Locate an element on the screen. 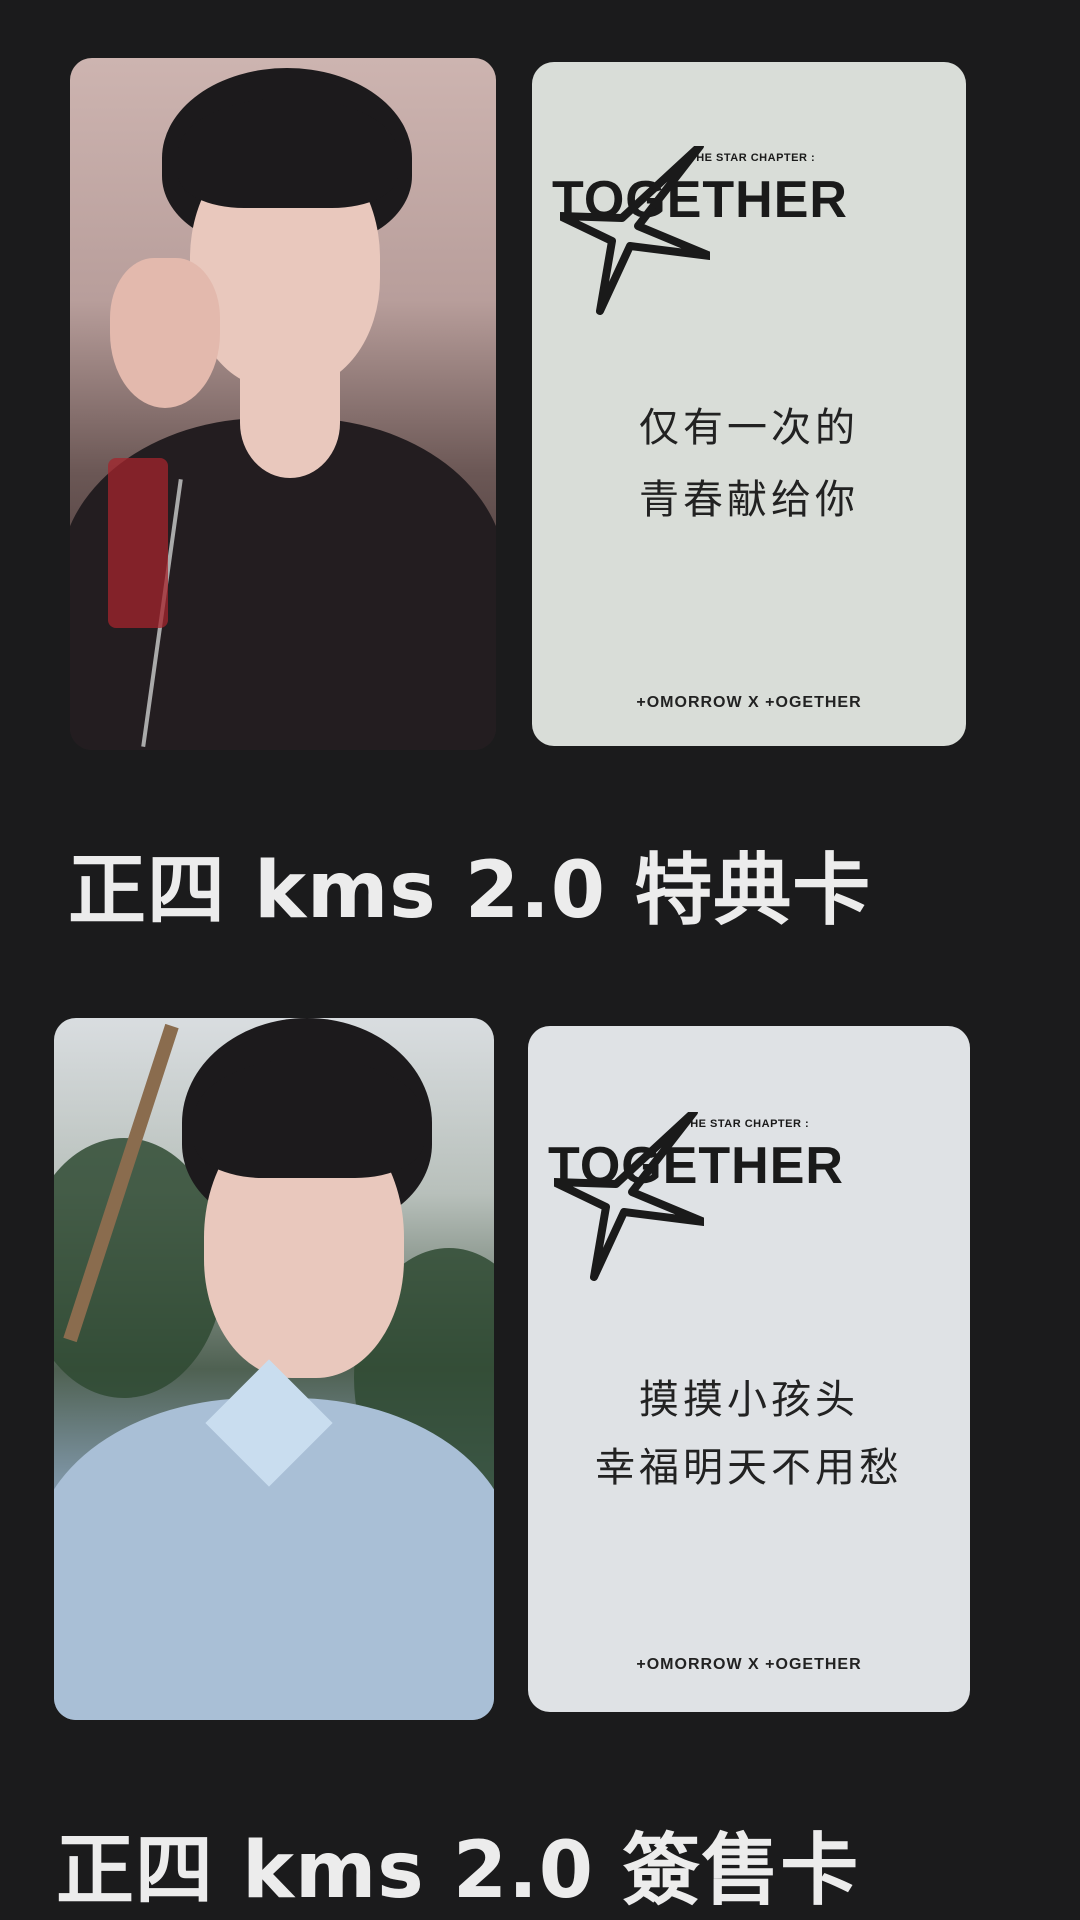 This screenshot has height=1920, width=1080. print-graphic is located at coordinates (138, 543).